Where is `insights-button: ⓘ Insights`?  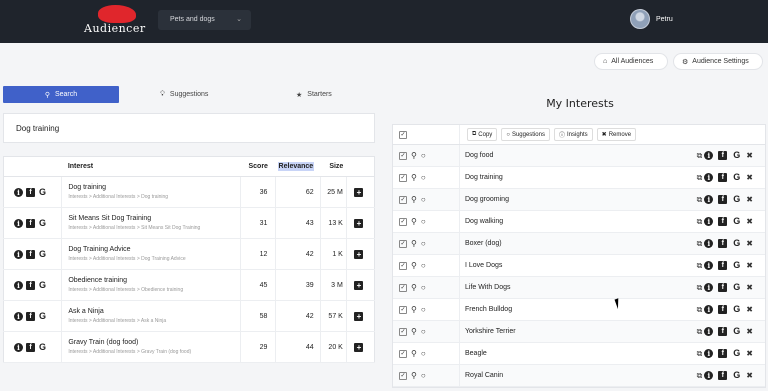 insights-button: ⓘ Insights is located at coordinates (573, 134).